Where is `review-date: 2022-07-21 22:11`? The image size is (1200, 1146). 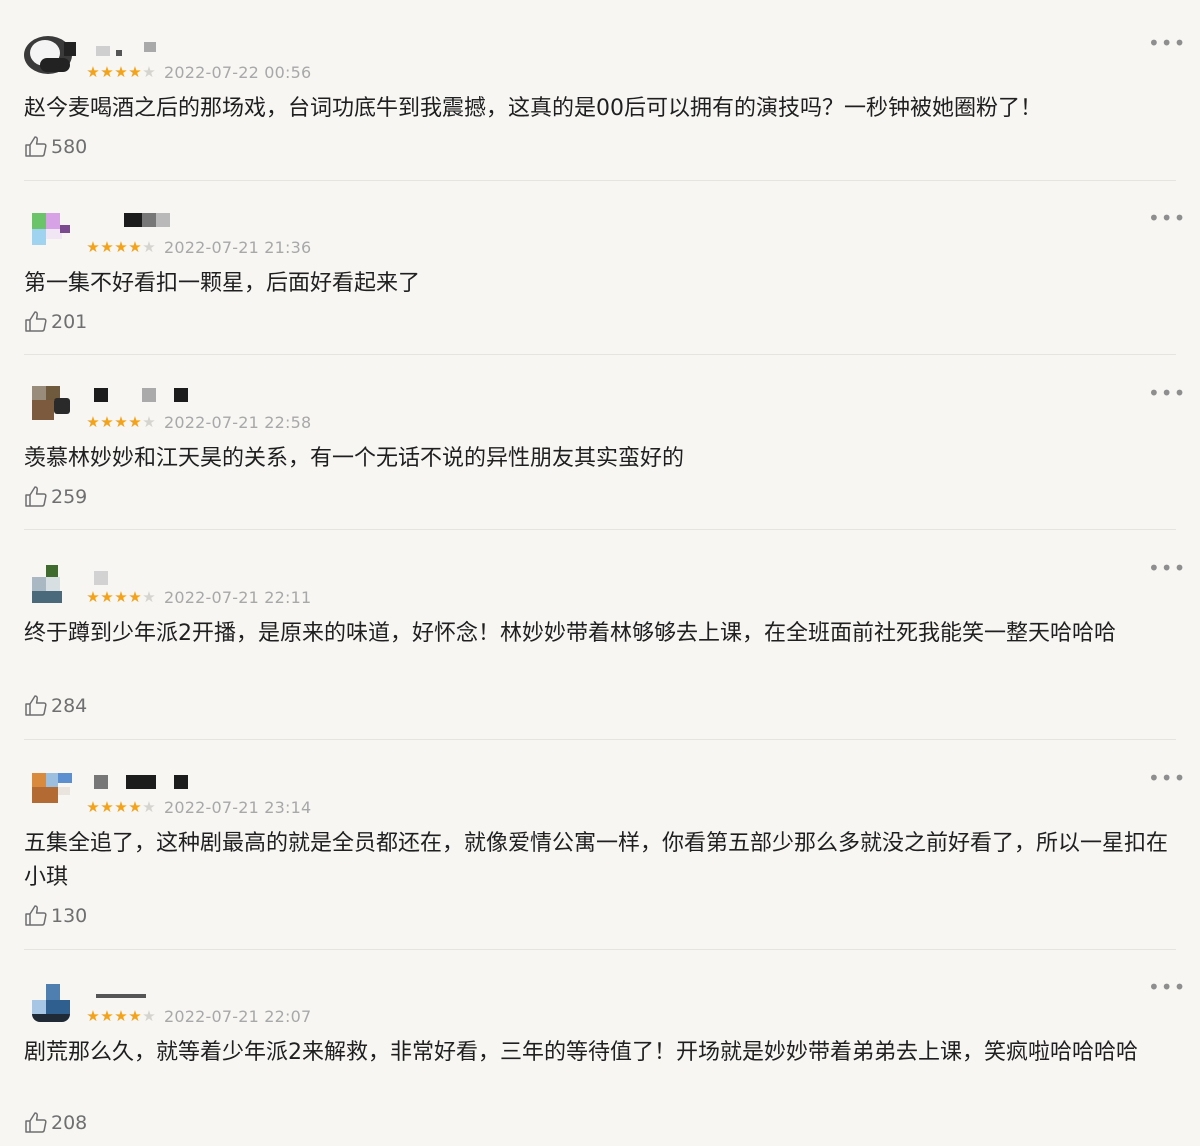
review-date: 2022-07-21 22:11 is located at coordinates (238, 597).